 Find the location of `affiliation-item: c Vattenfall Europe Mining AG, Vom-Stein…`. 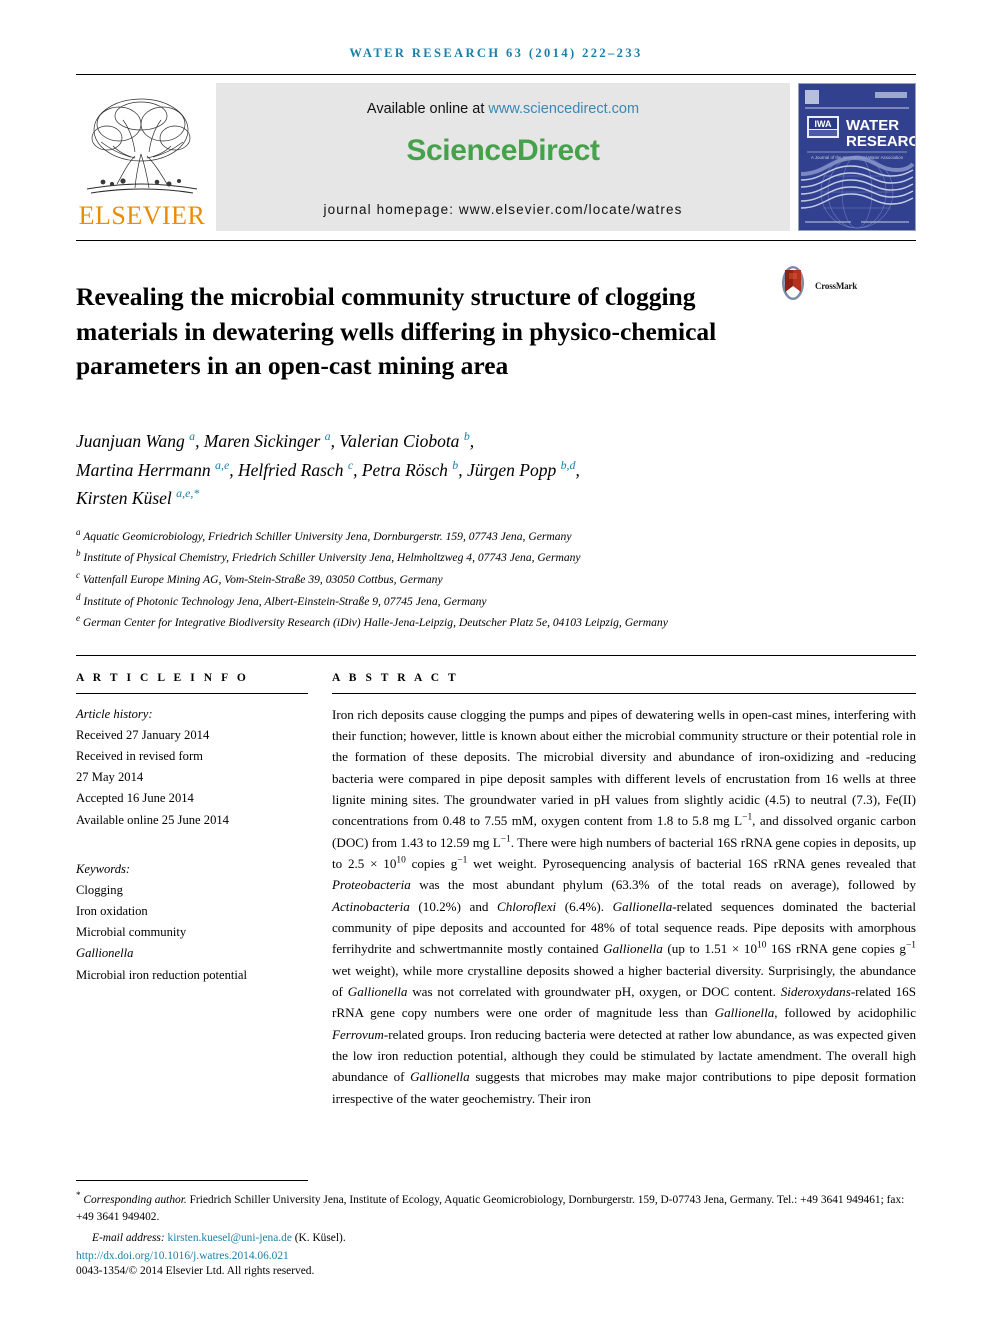

affiliation-item: c Vattenfall Europe Mining AG, Vom-Stein… is located at coordinates (496, 579).